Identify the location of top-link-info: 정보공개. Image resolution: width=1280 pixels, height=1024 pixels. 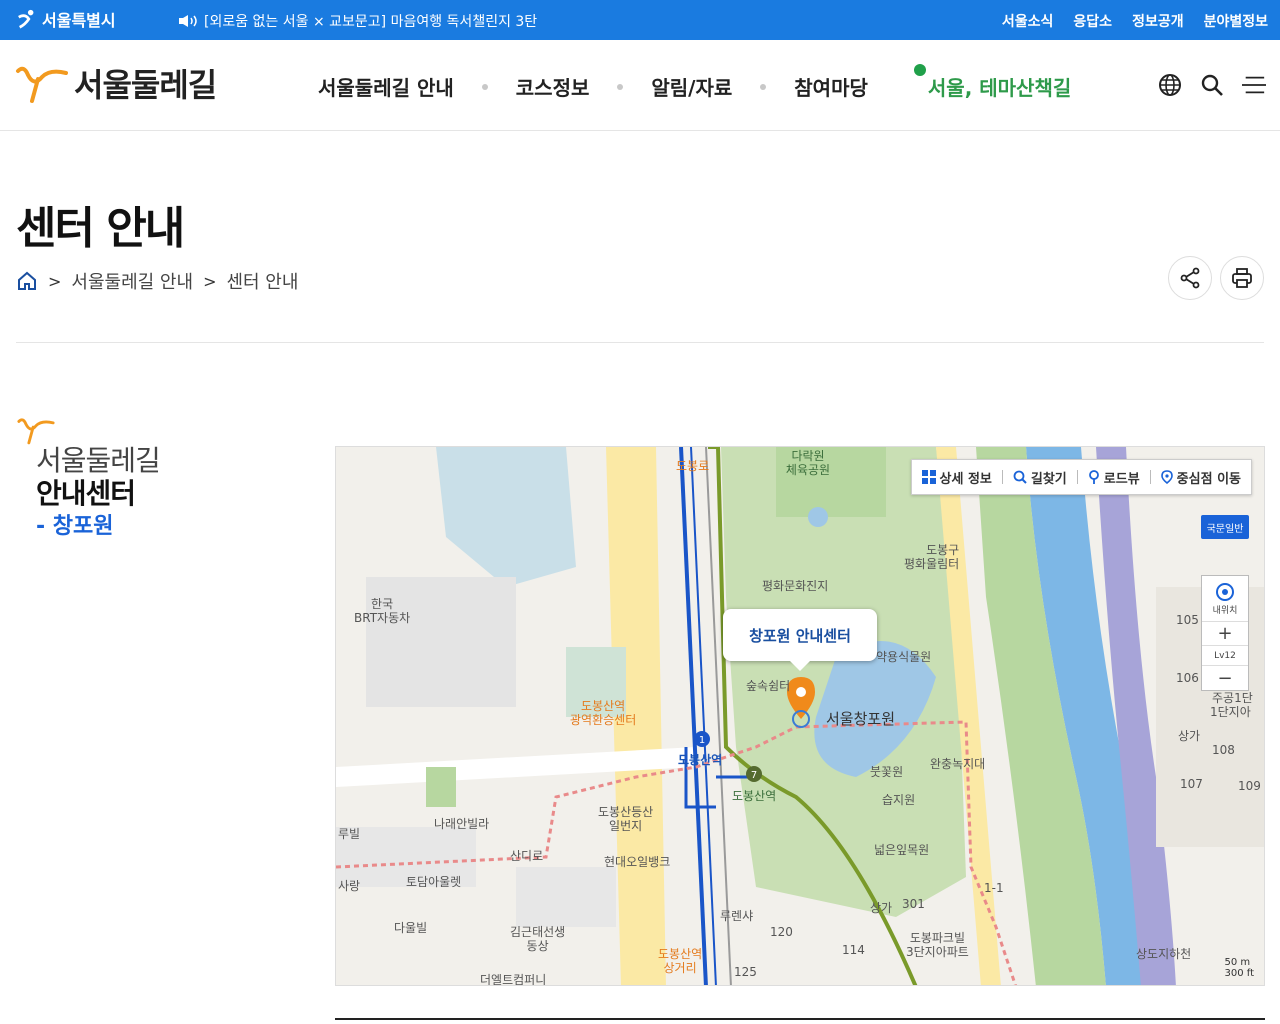
(1158, 21).